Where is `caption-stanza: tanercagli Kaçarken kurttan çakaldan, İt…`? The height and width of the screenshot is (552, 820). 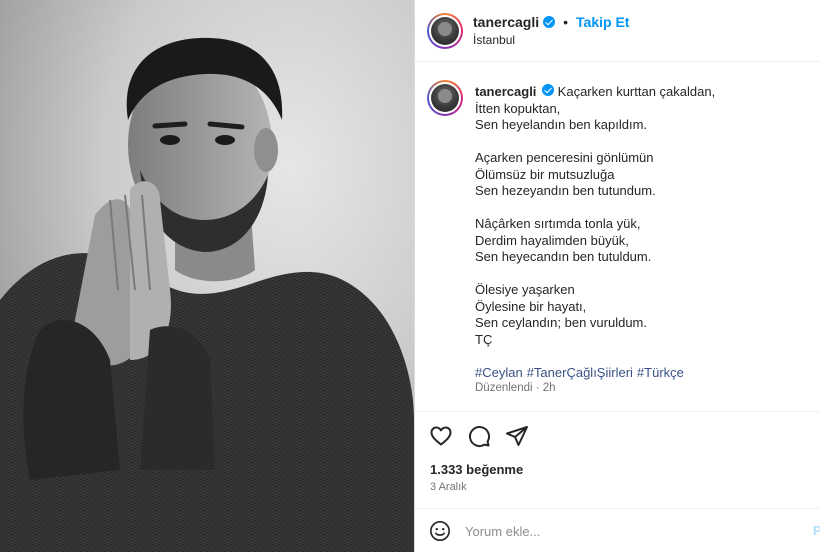 caption-stanza: tanercagli Kaçarken kurttan çakaldan, İt… is located at coordinates (640, 109).